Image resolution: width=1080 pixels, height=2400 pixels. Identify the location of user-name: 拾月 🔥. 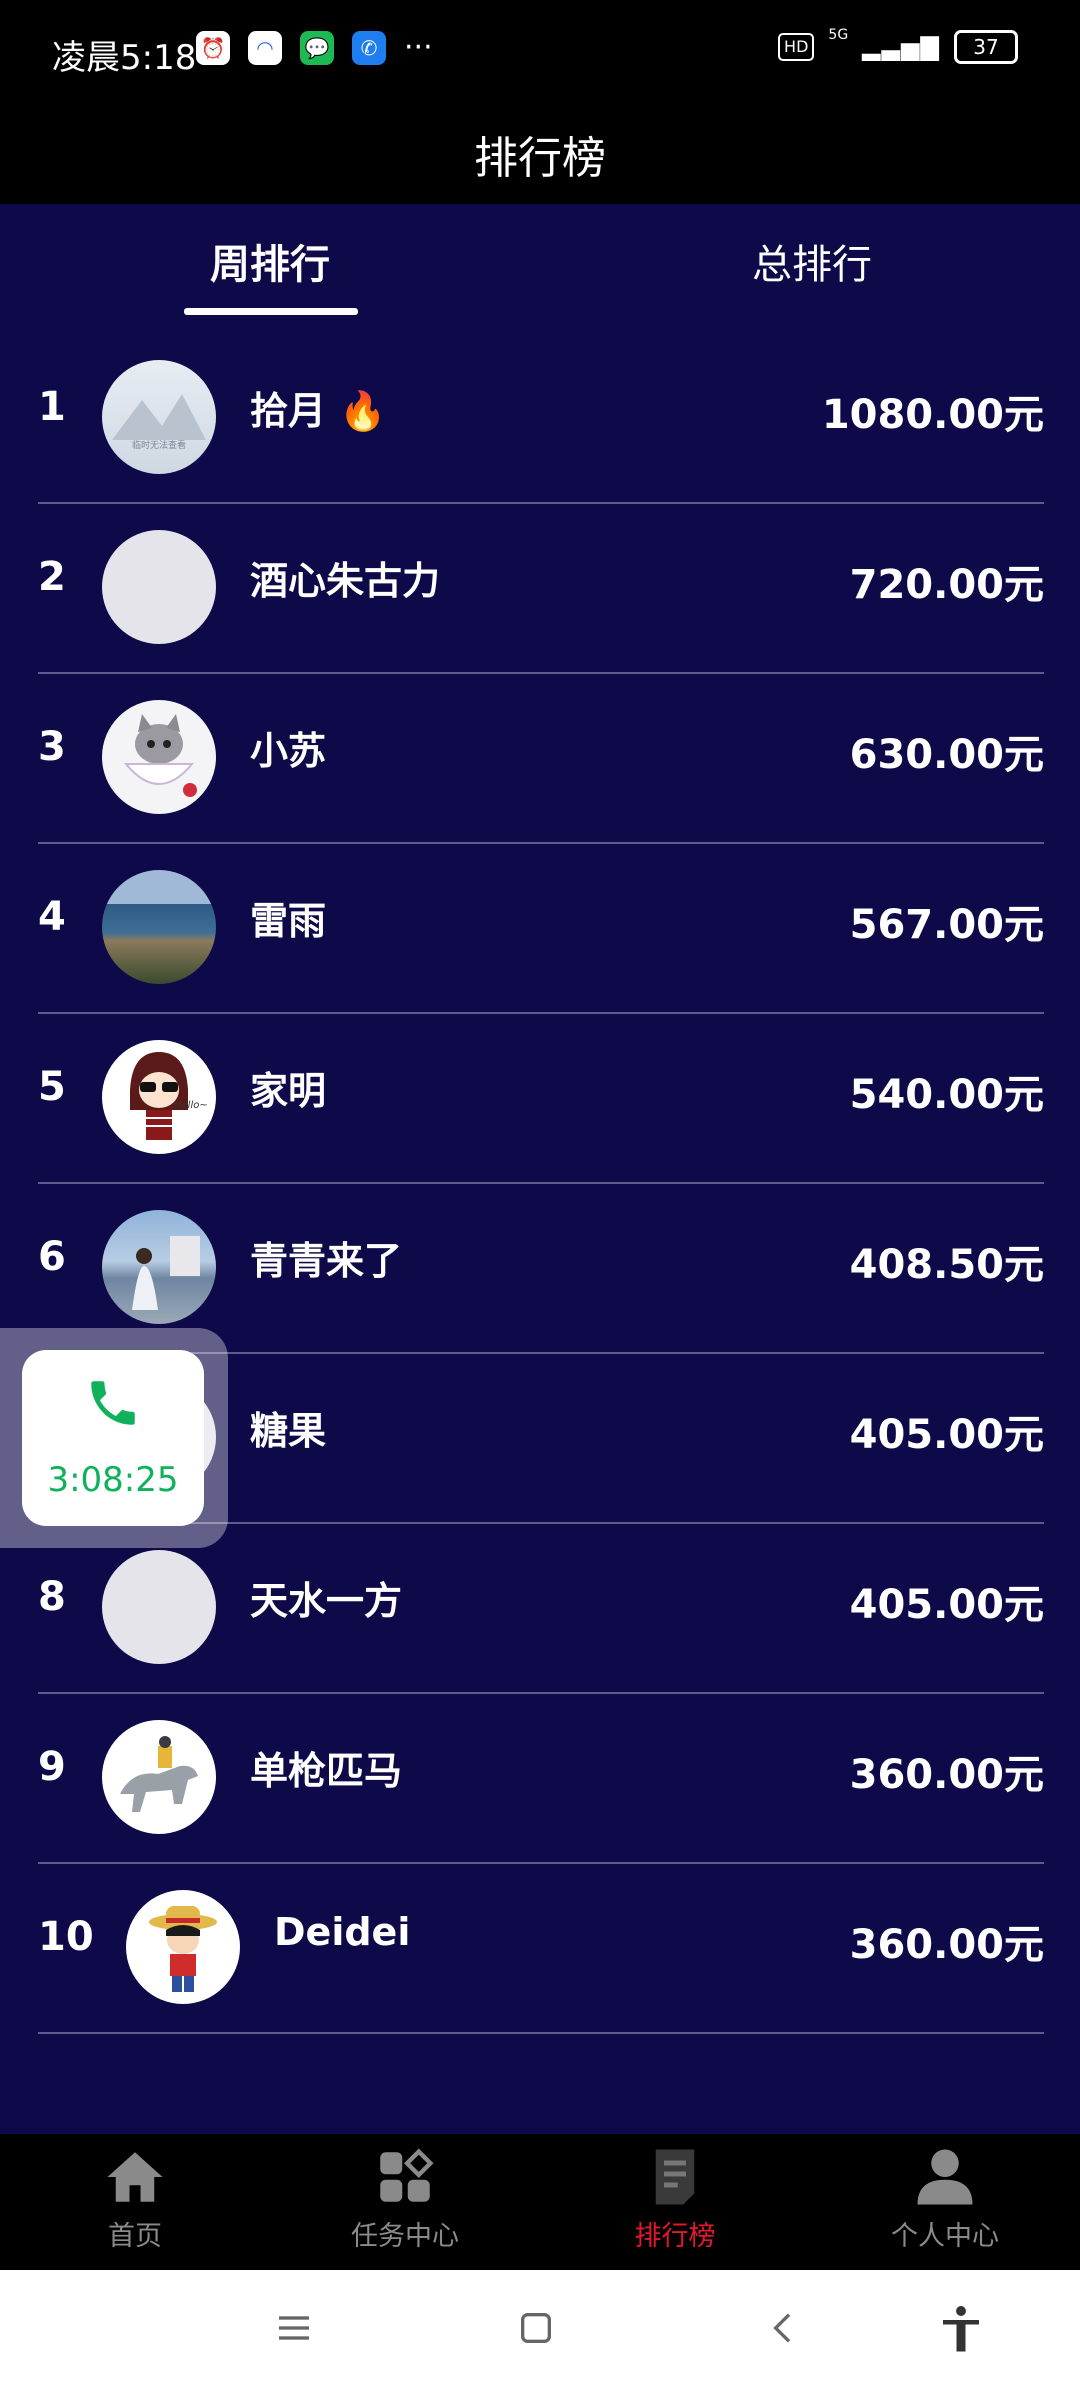
(318, 407).